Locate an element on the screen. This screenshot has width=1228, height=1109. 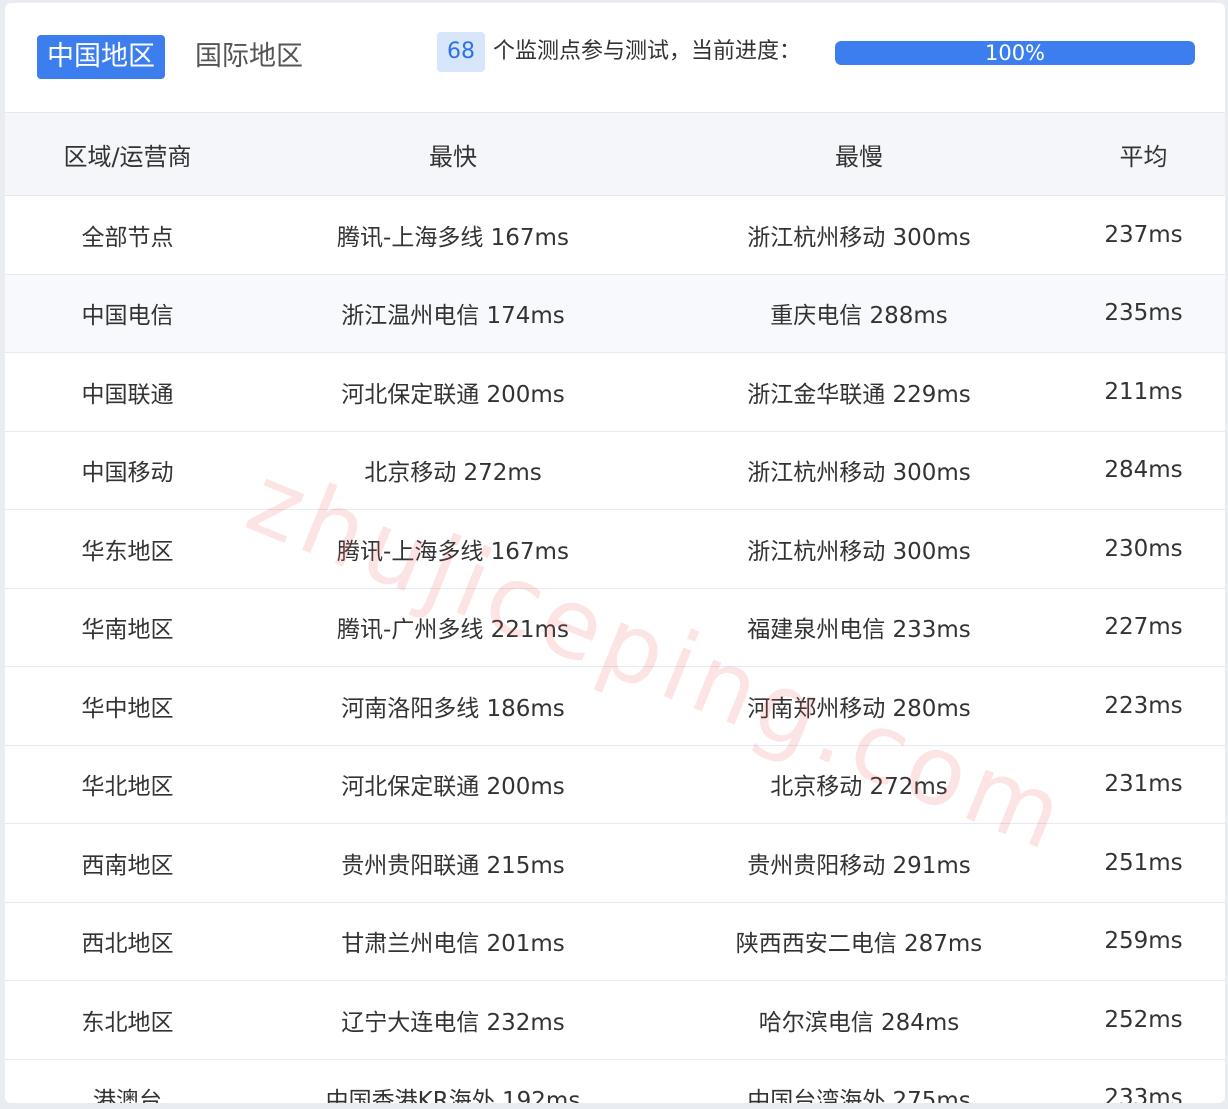
column-header-region: 区域/运营商 is located at coordinates (127, 154).